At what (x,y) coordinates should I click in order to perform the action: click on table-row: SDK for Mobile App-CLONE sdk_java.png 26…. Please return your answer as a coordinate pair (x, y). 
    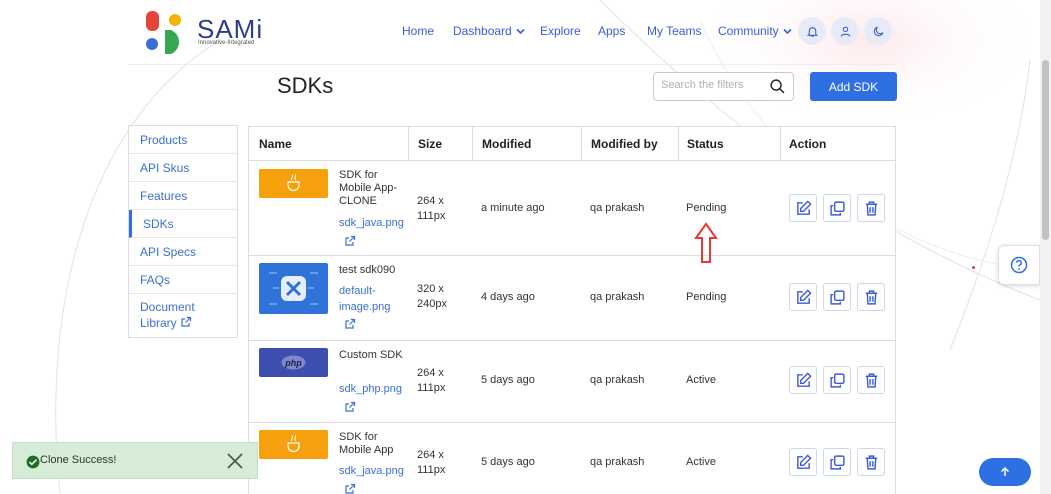
    Looking at the image, I should click on (572, 208).